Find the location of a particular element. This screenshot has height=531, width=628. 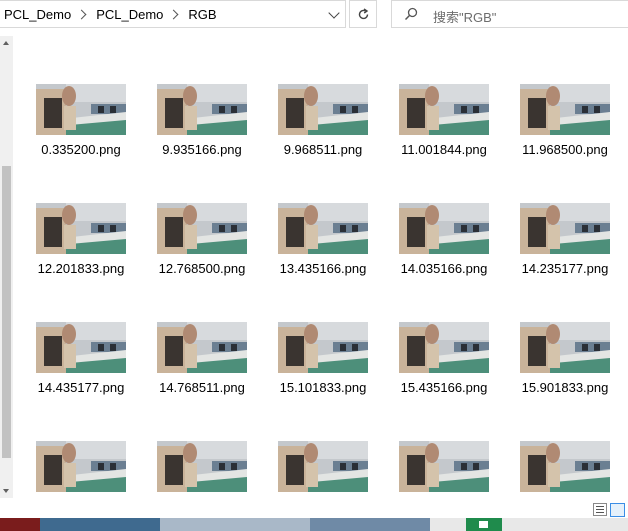

file-item: 15.435166.png is located at coordinates (434, 377).